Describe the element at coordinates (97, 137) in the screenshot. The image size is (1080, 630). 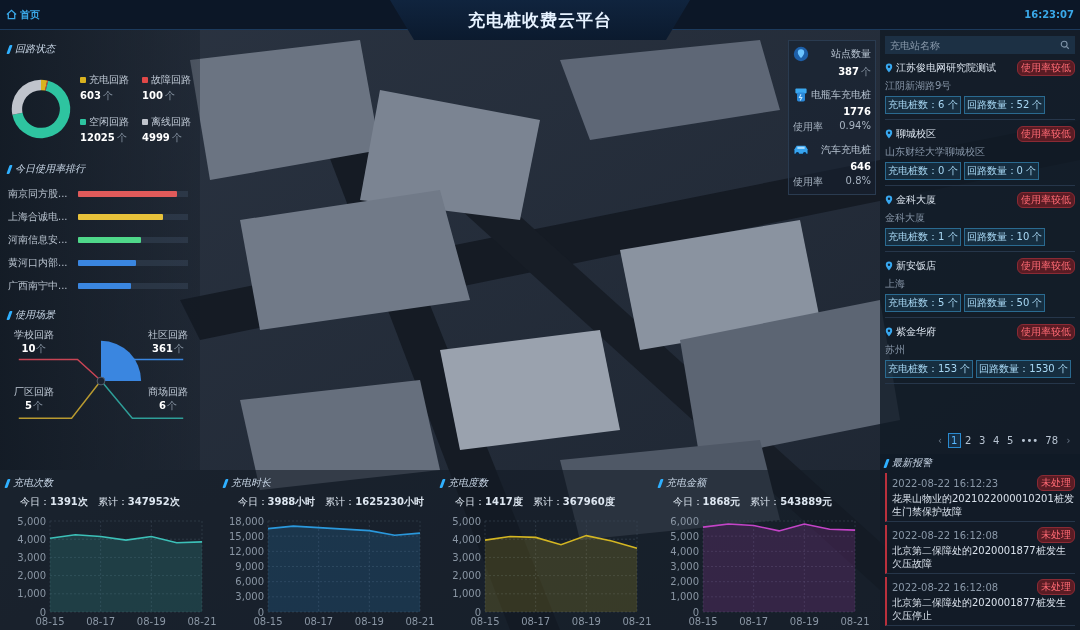
I see `legend-value: 12025` at that location.